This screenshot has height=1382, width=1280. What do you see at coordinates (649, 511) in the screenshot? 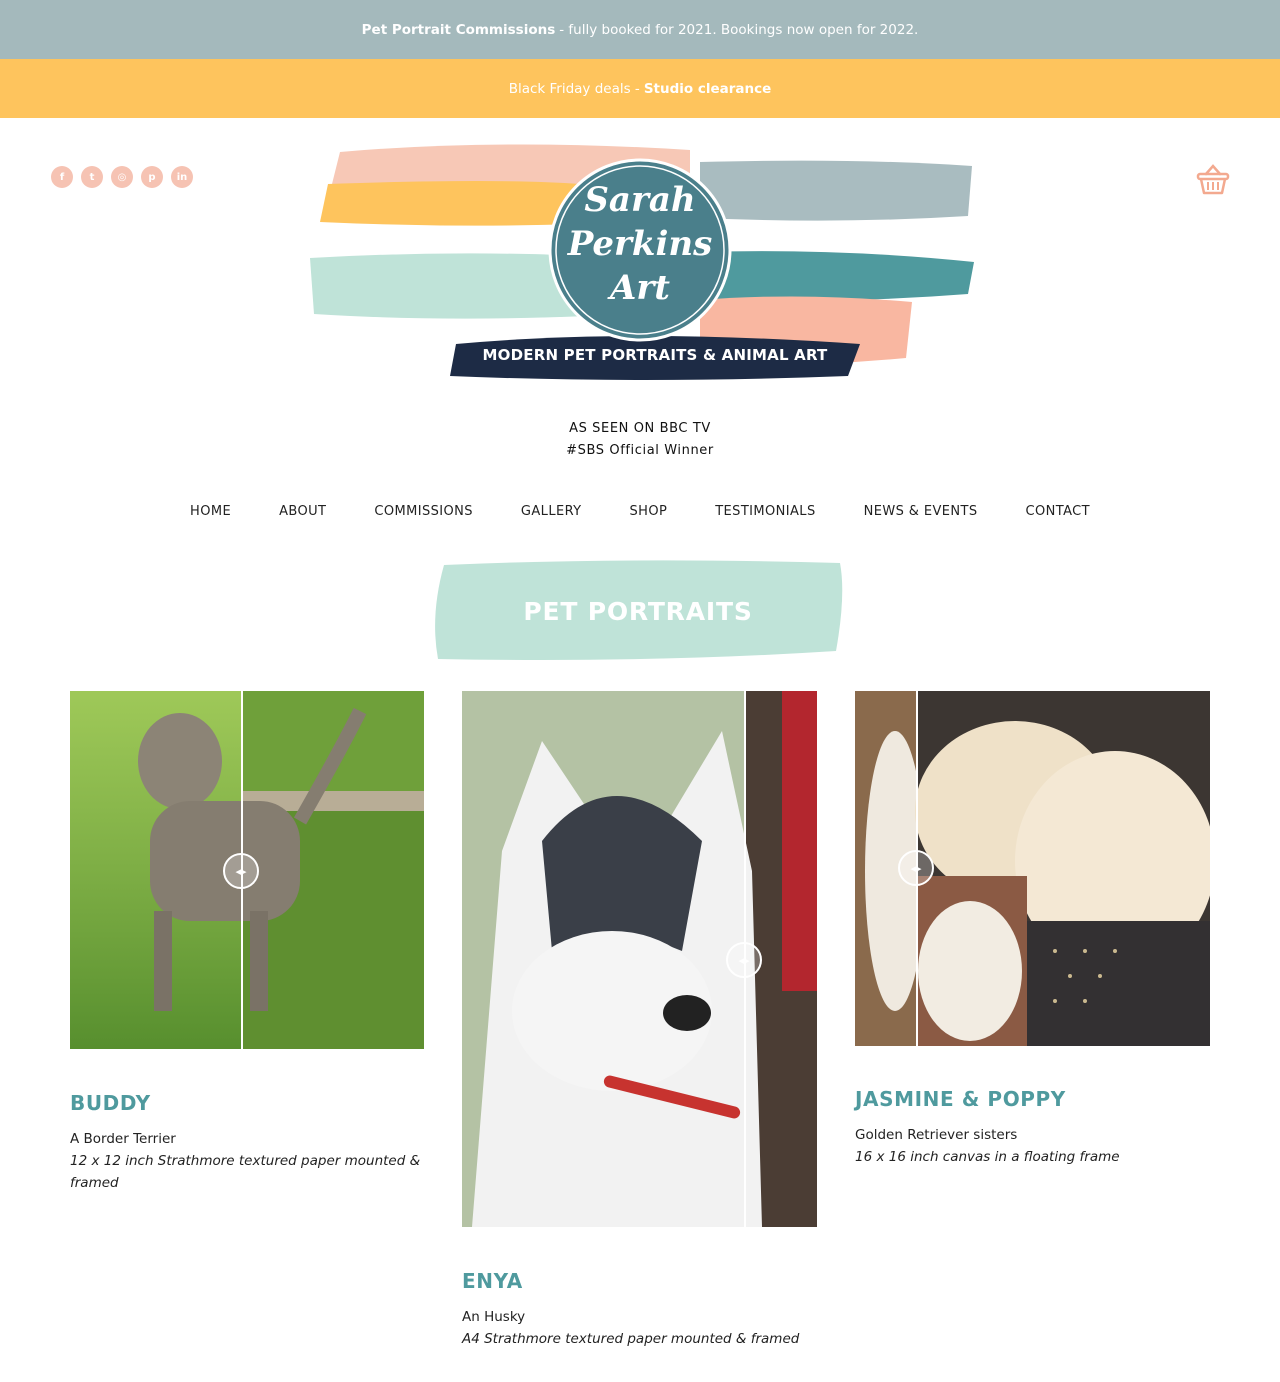
I see `nav-shop: SHOP` at bounding box center [649, 511].